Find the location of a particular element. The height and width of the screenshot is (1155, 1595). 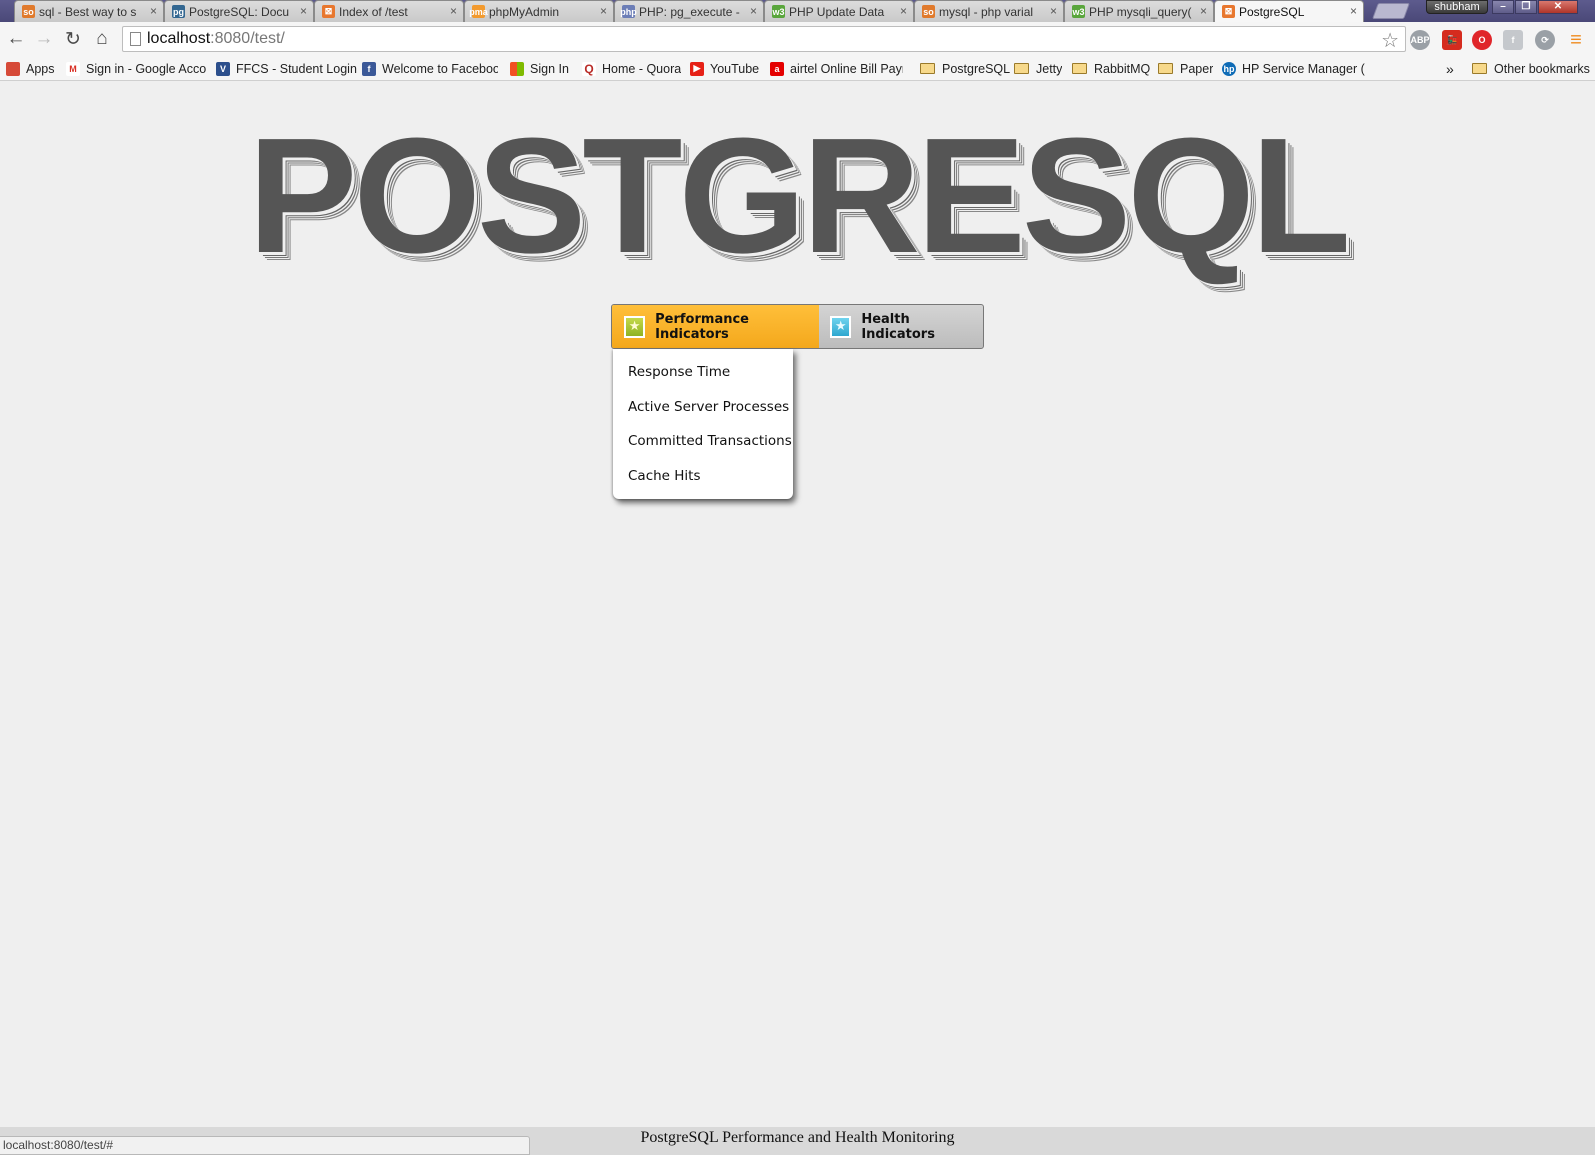

facebook-icon: f is located at coordinates (1513, 40).